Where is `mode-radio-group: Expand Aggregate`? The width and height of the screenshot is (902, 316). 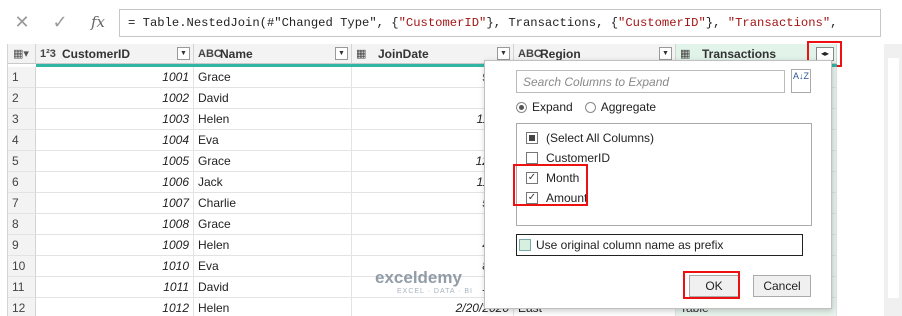
mode-radio-group: Expand Aggregate is located at coordinates (586, 107).